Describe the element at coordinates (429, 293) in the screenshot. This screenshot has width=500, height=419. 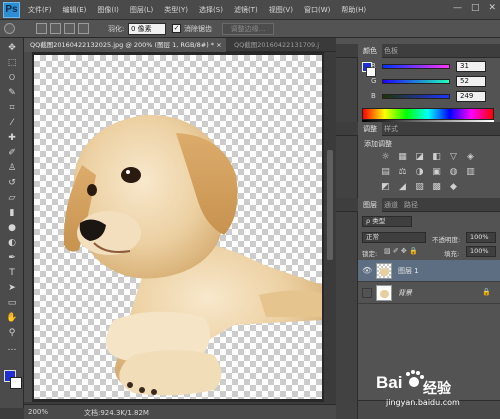
I see `layer-row-background: 背景 🔒` at that location.